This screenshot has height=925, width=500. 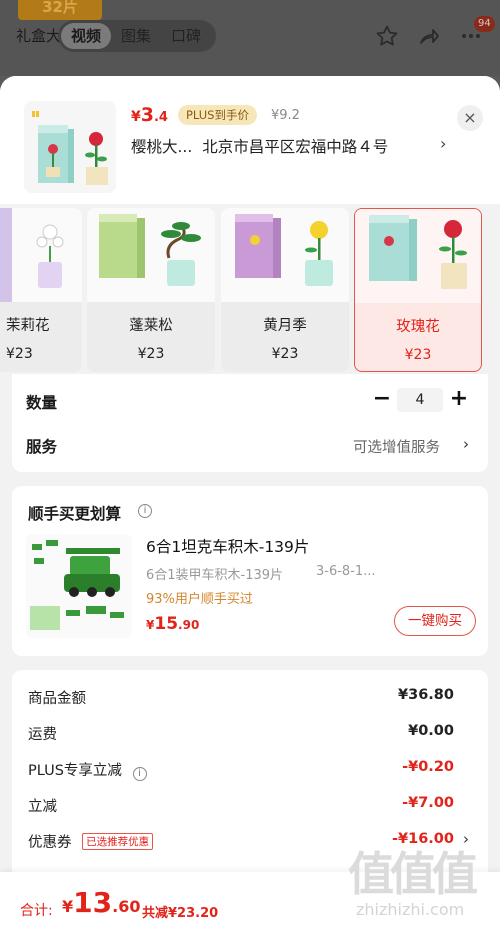 What do you see at coordinates (68, 906) in the screenshot?
I see `total-currency: ¥` at bounding box center [68, 906].